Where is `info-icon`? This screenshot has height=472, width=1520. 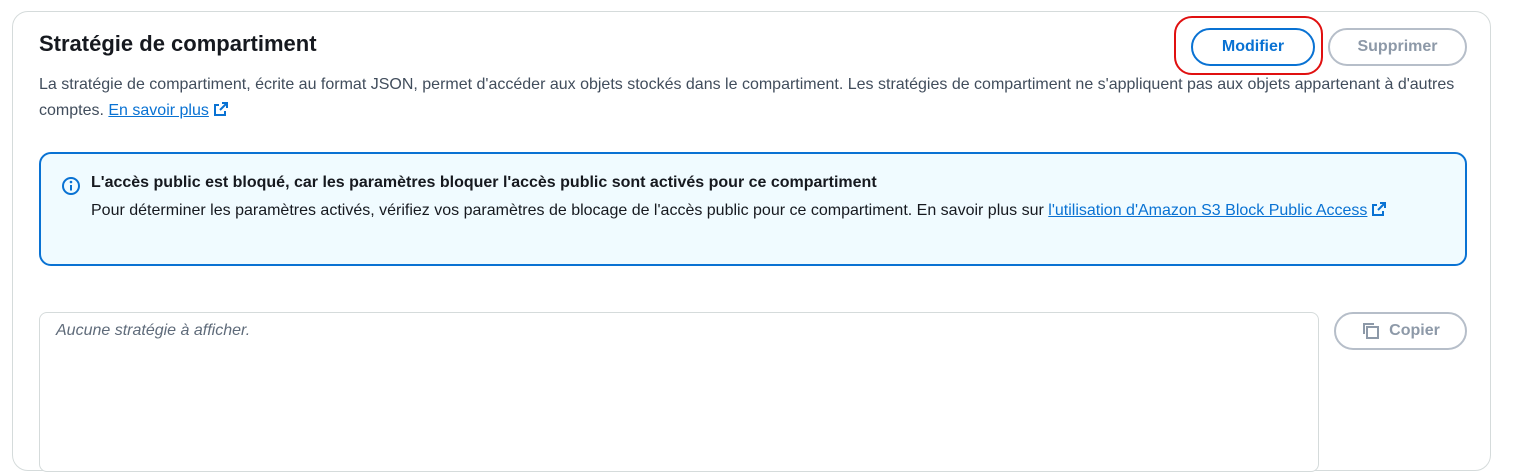 info-icon is located at coordinates (71, 186).